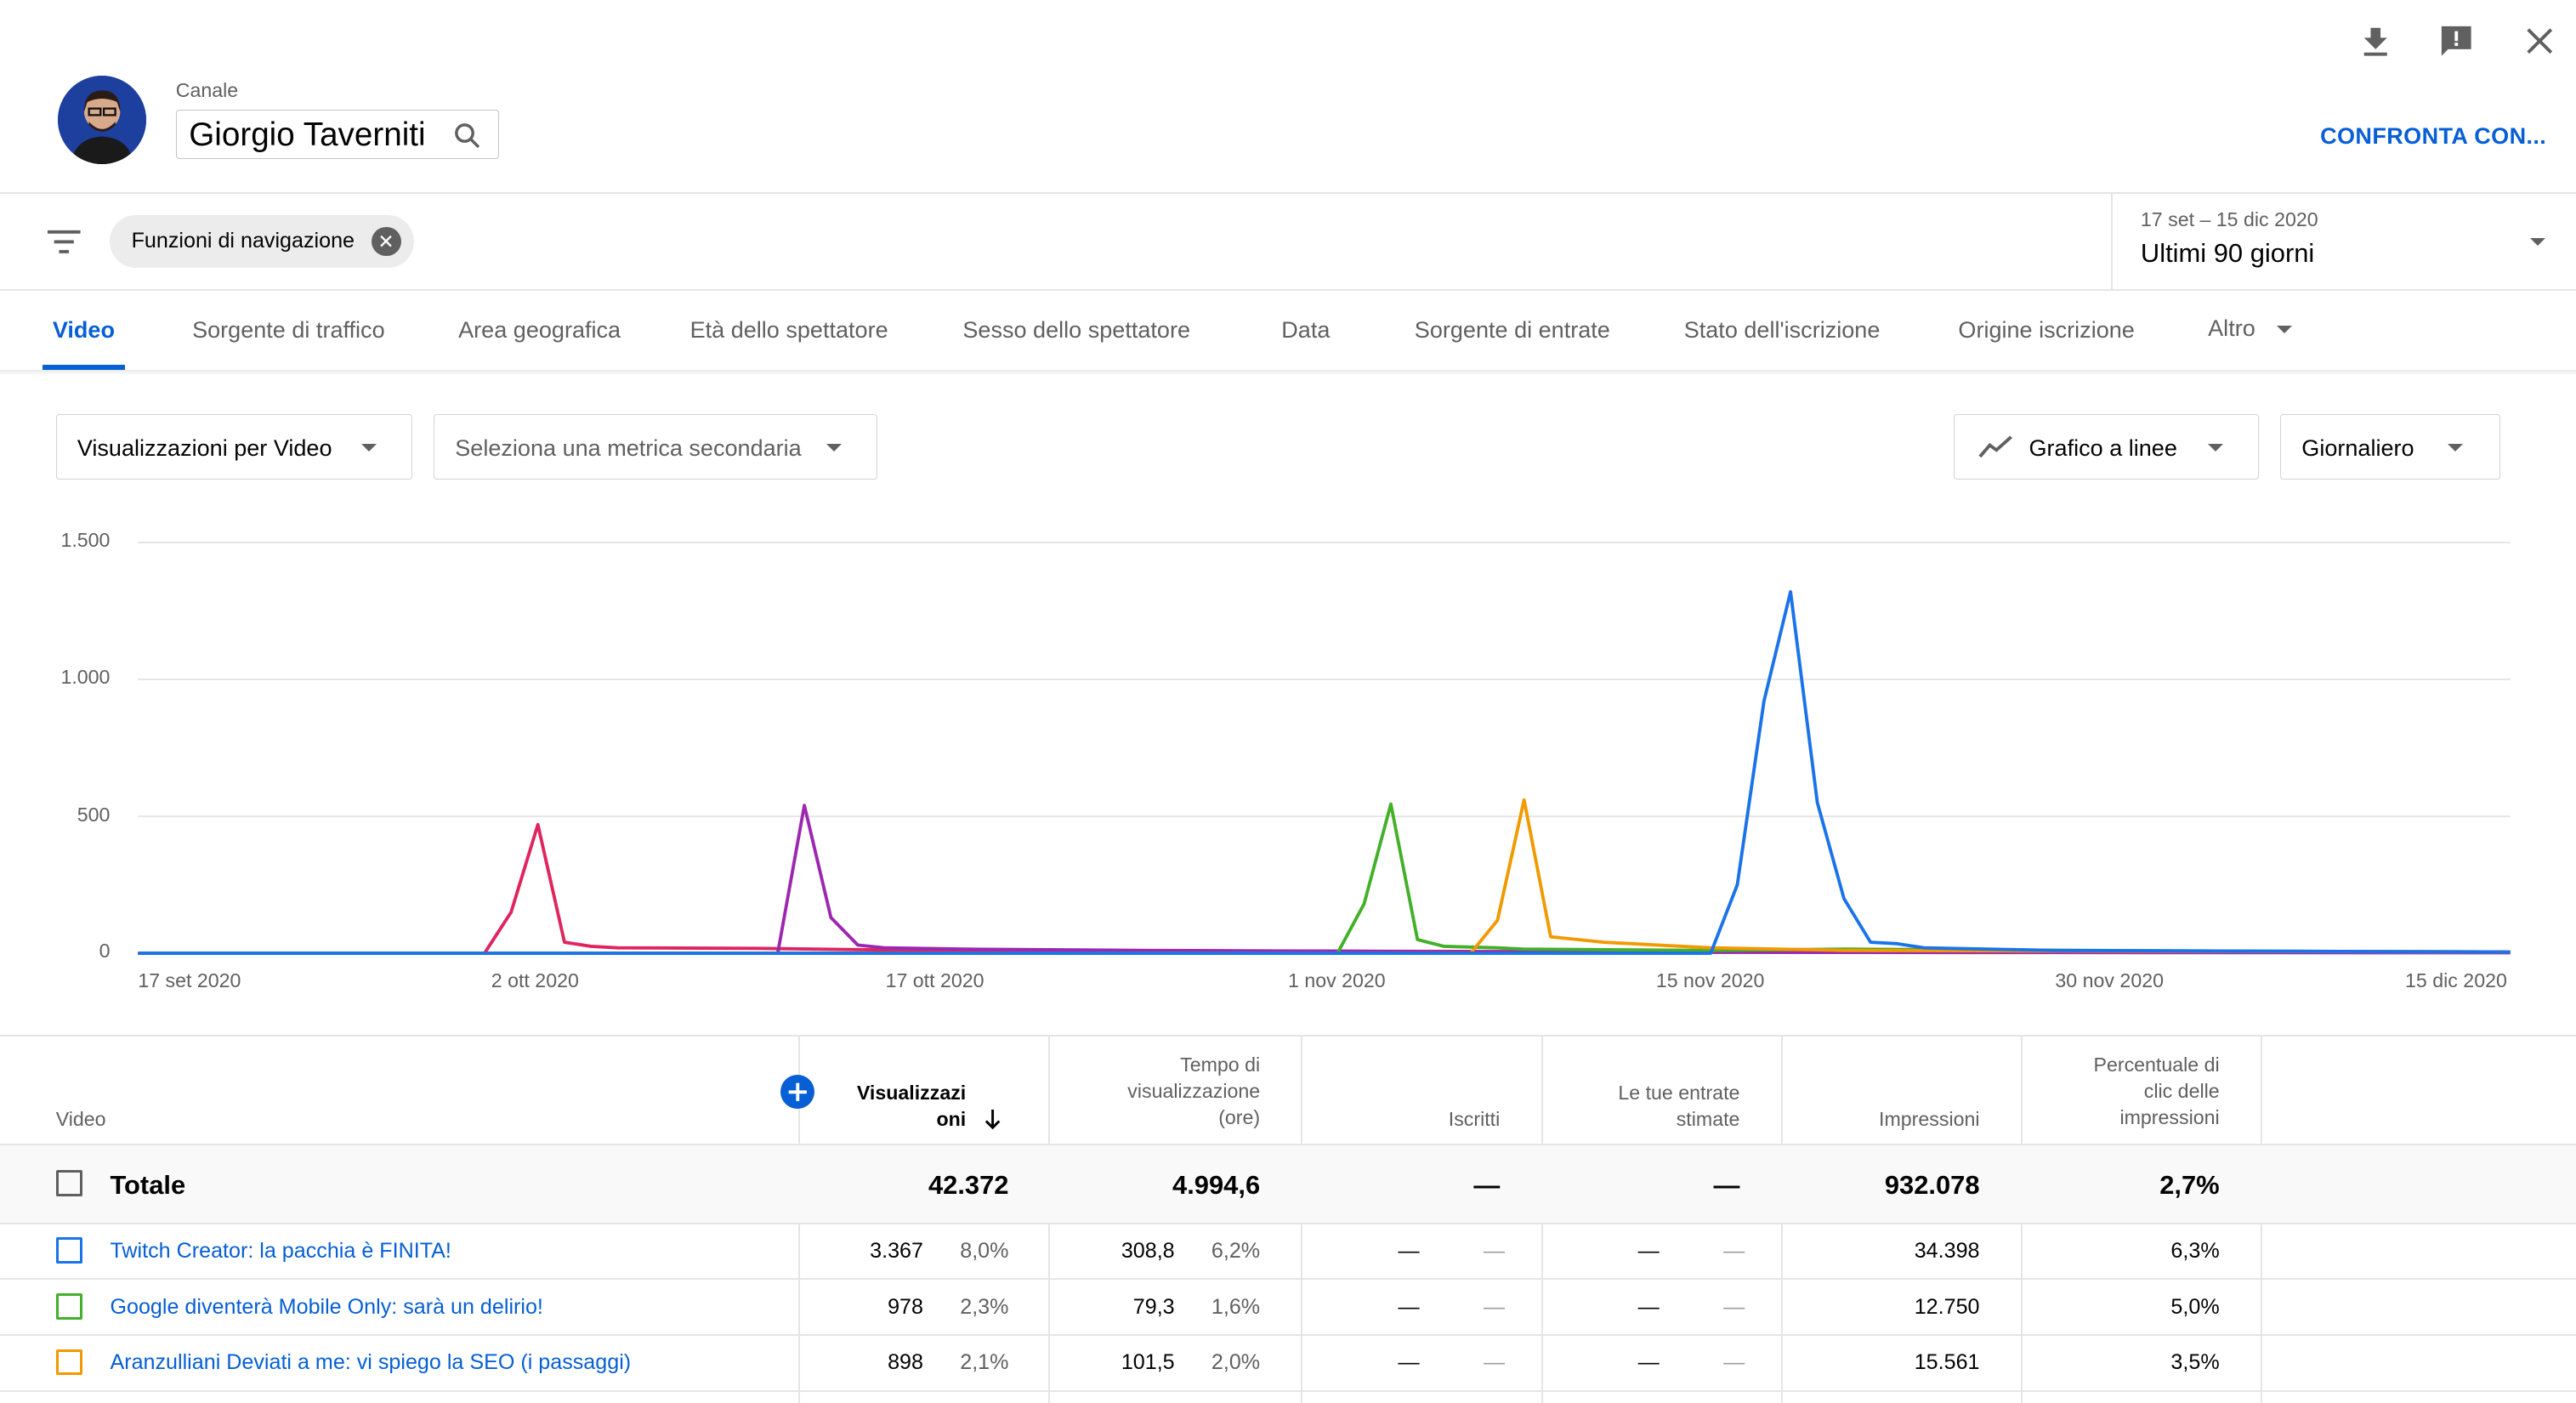  What do you see at coordinates (2195, 1251) in the screenshot?
I see `row-ctr: 6,3%` at bounding box center [2195, 1251].